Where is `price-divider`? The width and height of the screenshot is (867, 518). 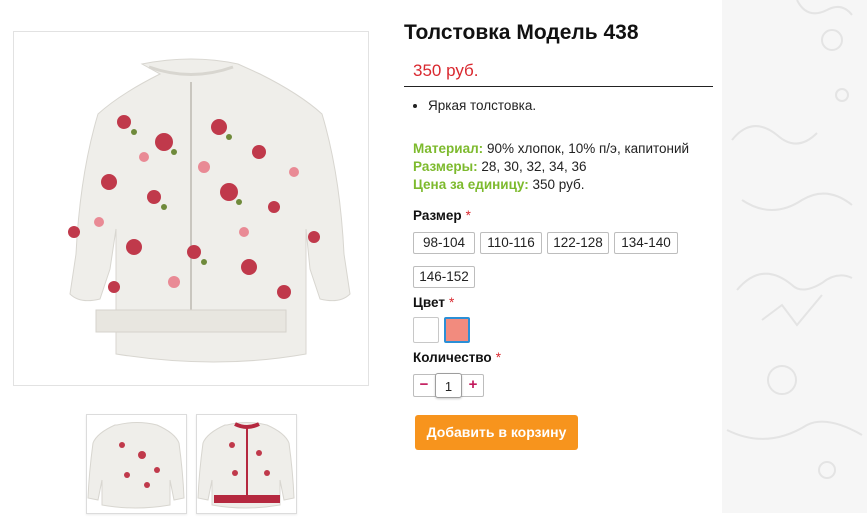 price-divider is located at coordinates (558, 86).